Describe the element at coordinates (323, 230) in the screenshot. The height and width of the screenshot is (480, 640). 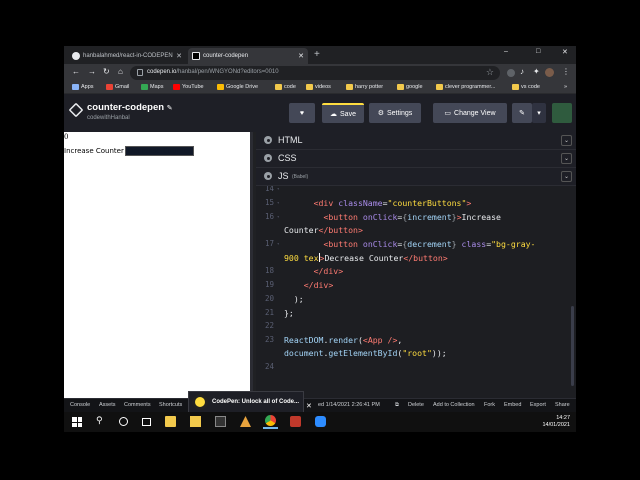
I see `code-line: Counter</button>` at that location.